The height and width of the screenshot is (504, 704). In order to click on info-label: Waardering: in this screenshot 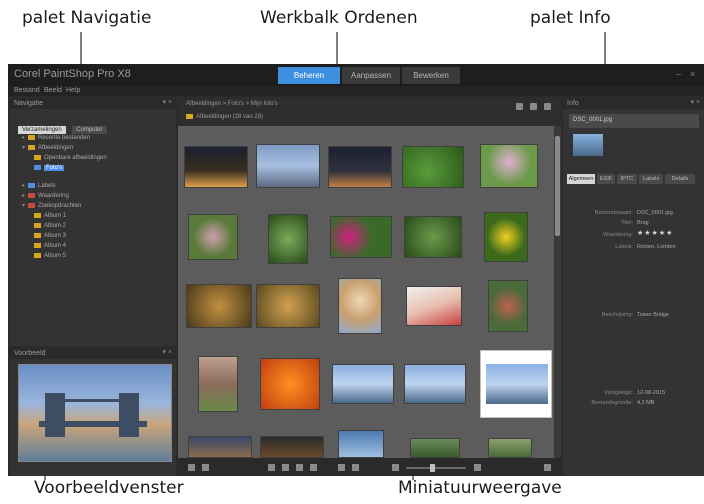, I will do `click(618, 235)`.